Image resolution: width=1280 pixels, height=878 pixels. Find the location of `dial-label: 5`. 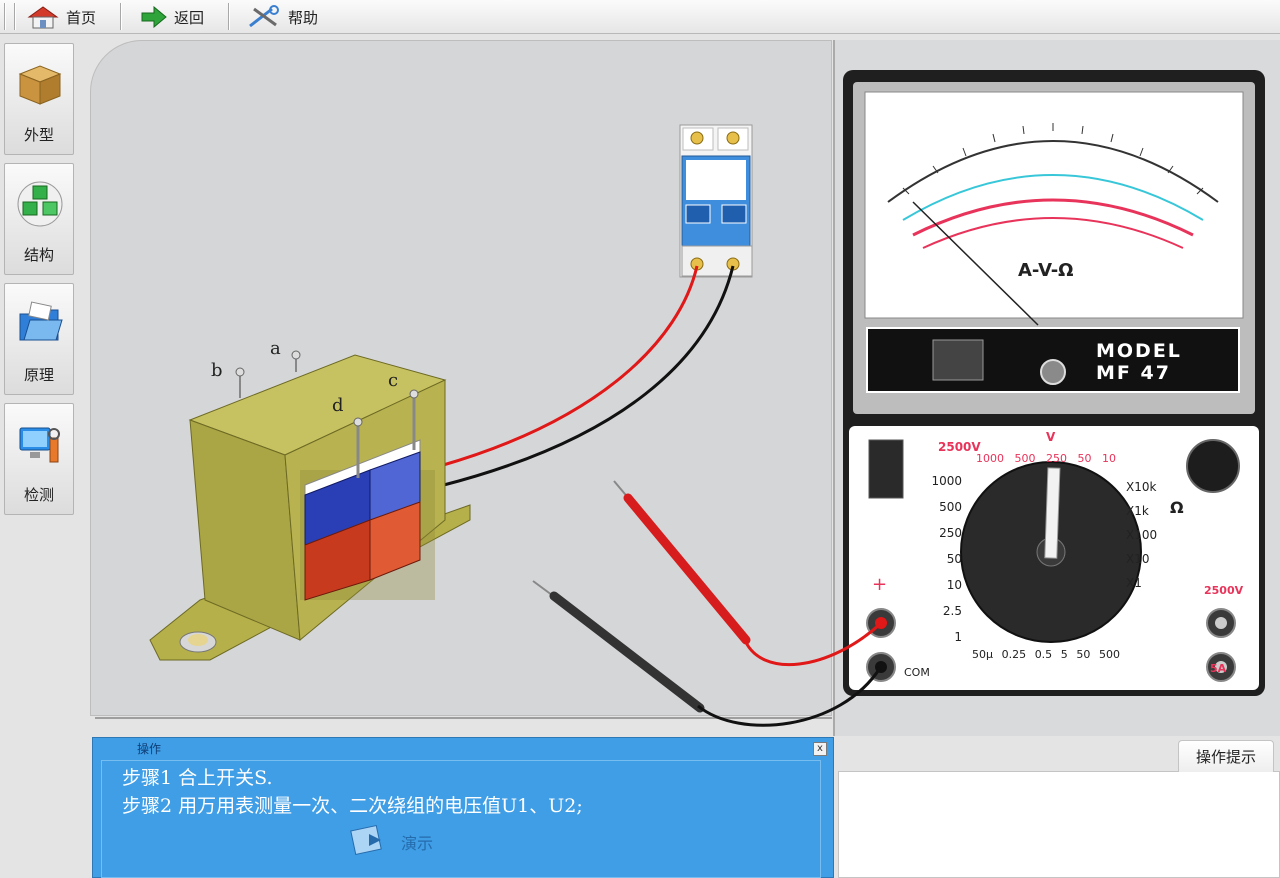

dial-label: 5 is located at coordinates (1064, 654).